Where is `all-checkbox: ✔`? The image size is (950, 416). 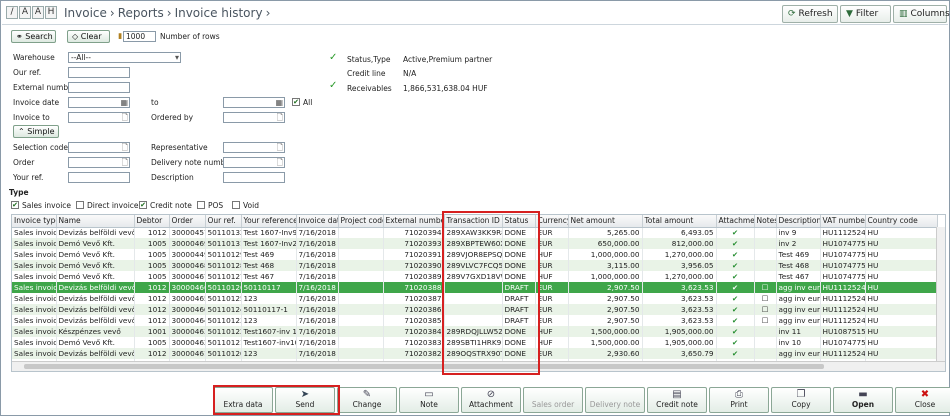
all-checkbox: ✔ is located at coordinates (296, 102).